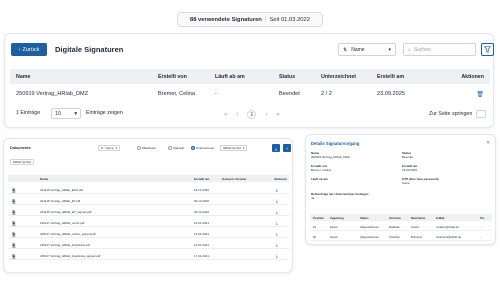  Describe the element at coordinates (20, 148) in the screenshot. I see `documents-title: Dokumente` at that location.